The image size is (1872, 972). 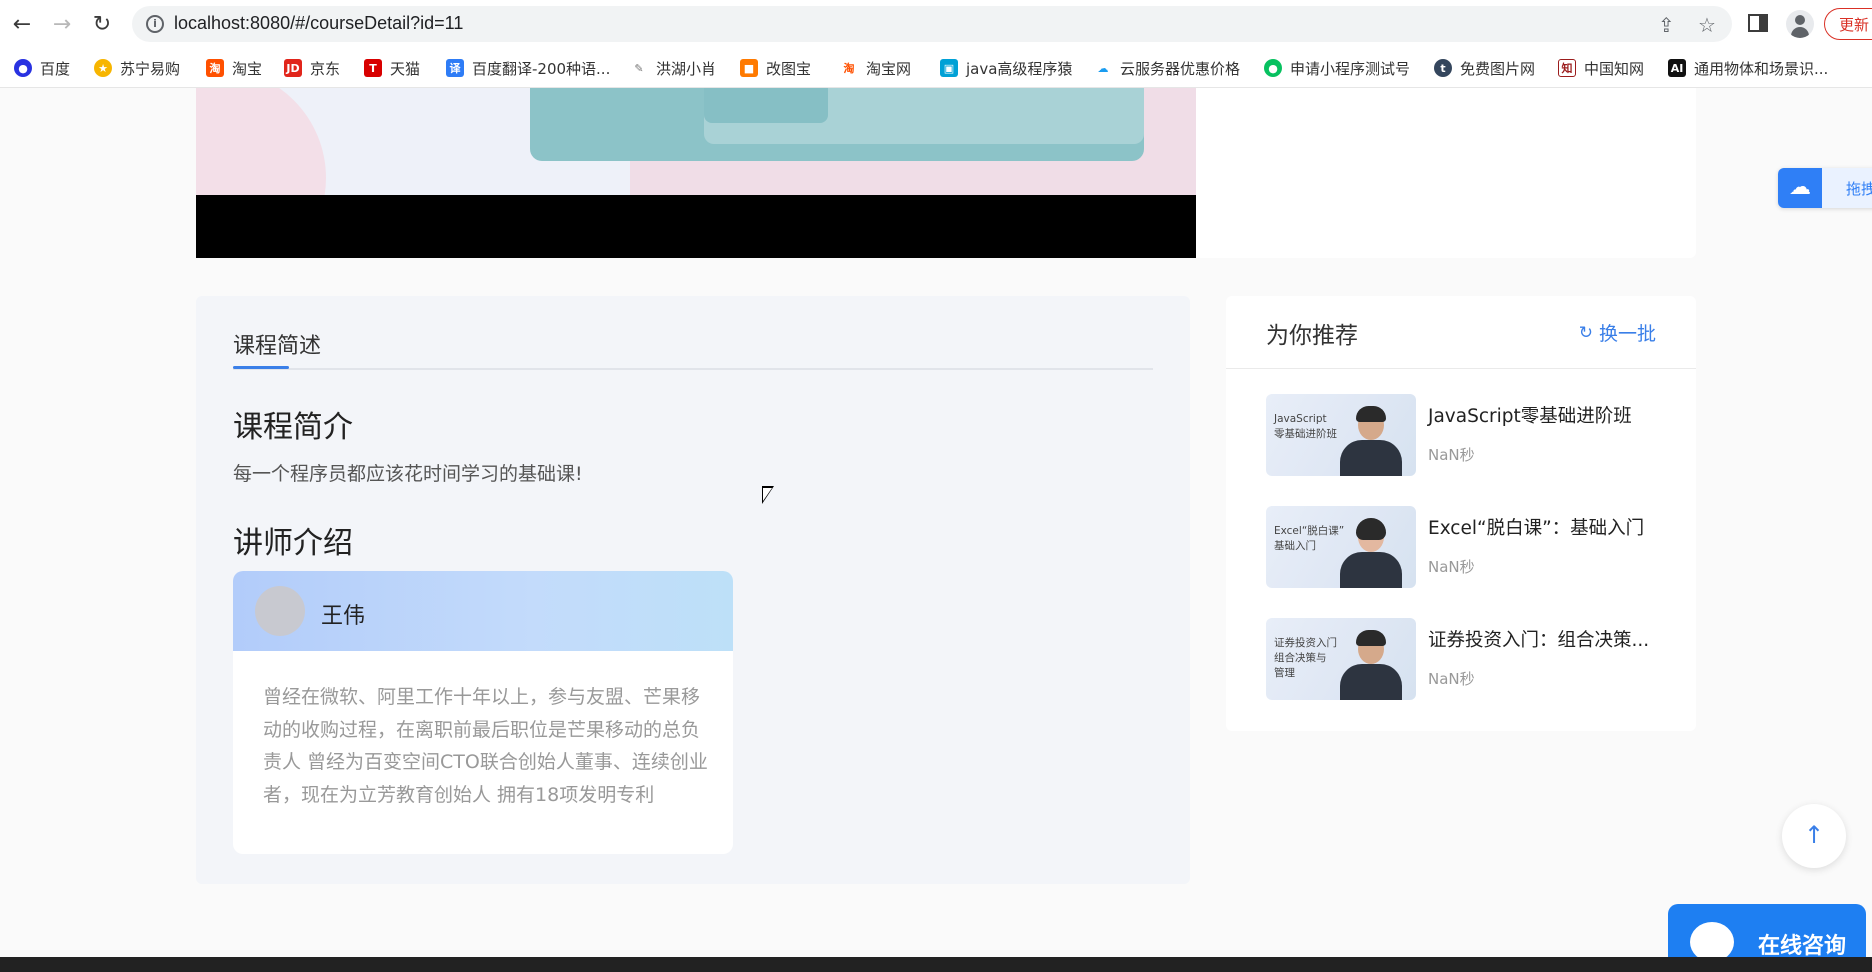 What do you see at coordinates (1601, 68) in the screenshot?
I see `bookmark-item: 知中国知网` at bounding box center [1601, 68].